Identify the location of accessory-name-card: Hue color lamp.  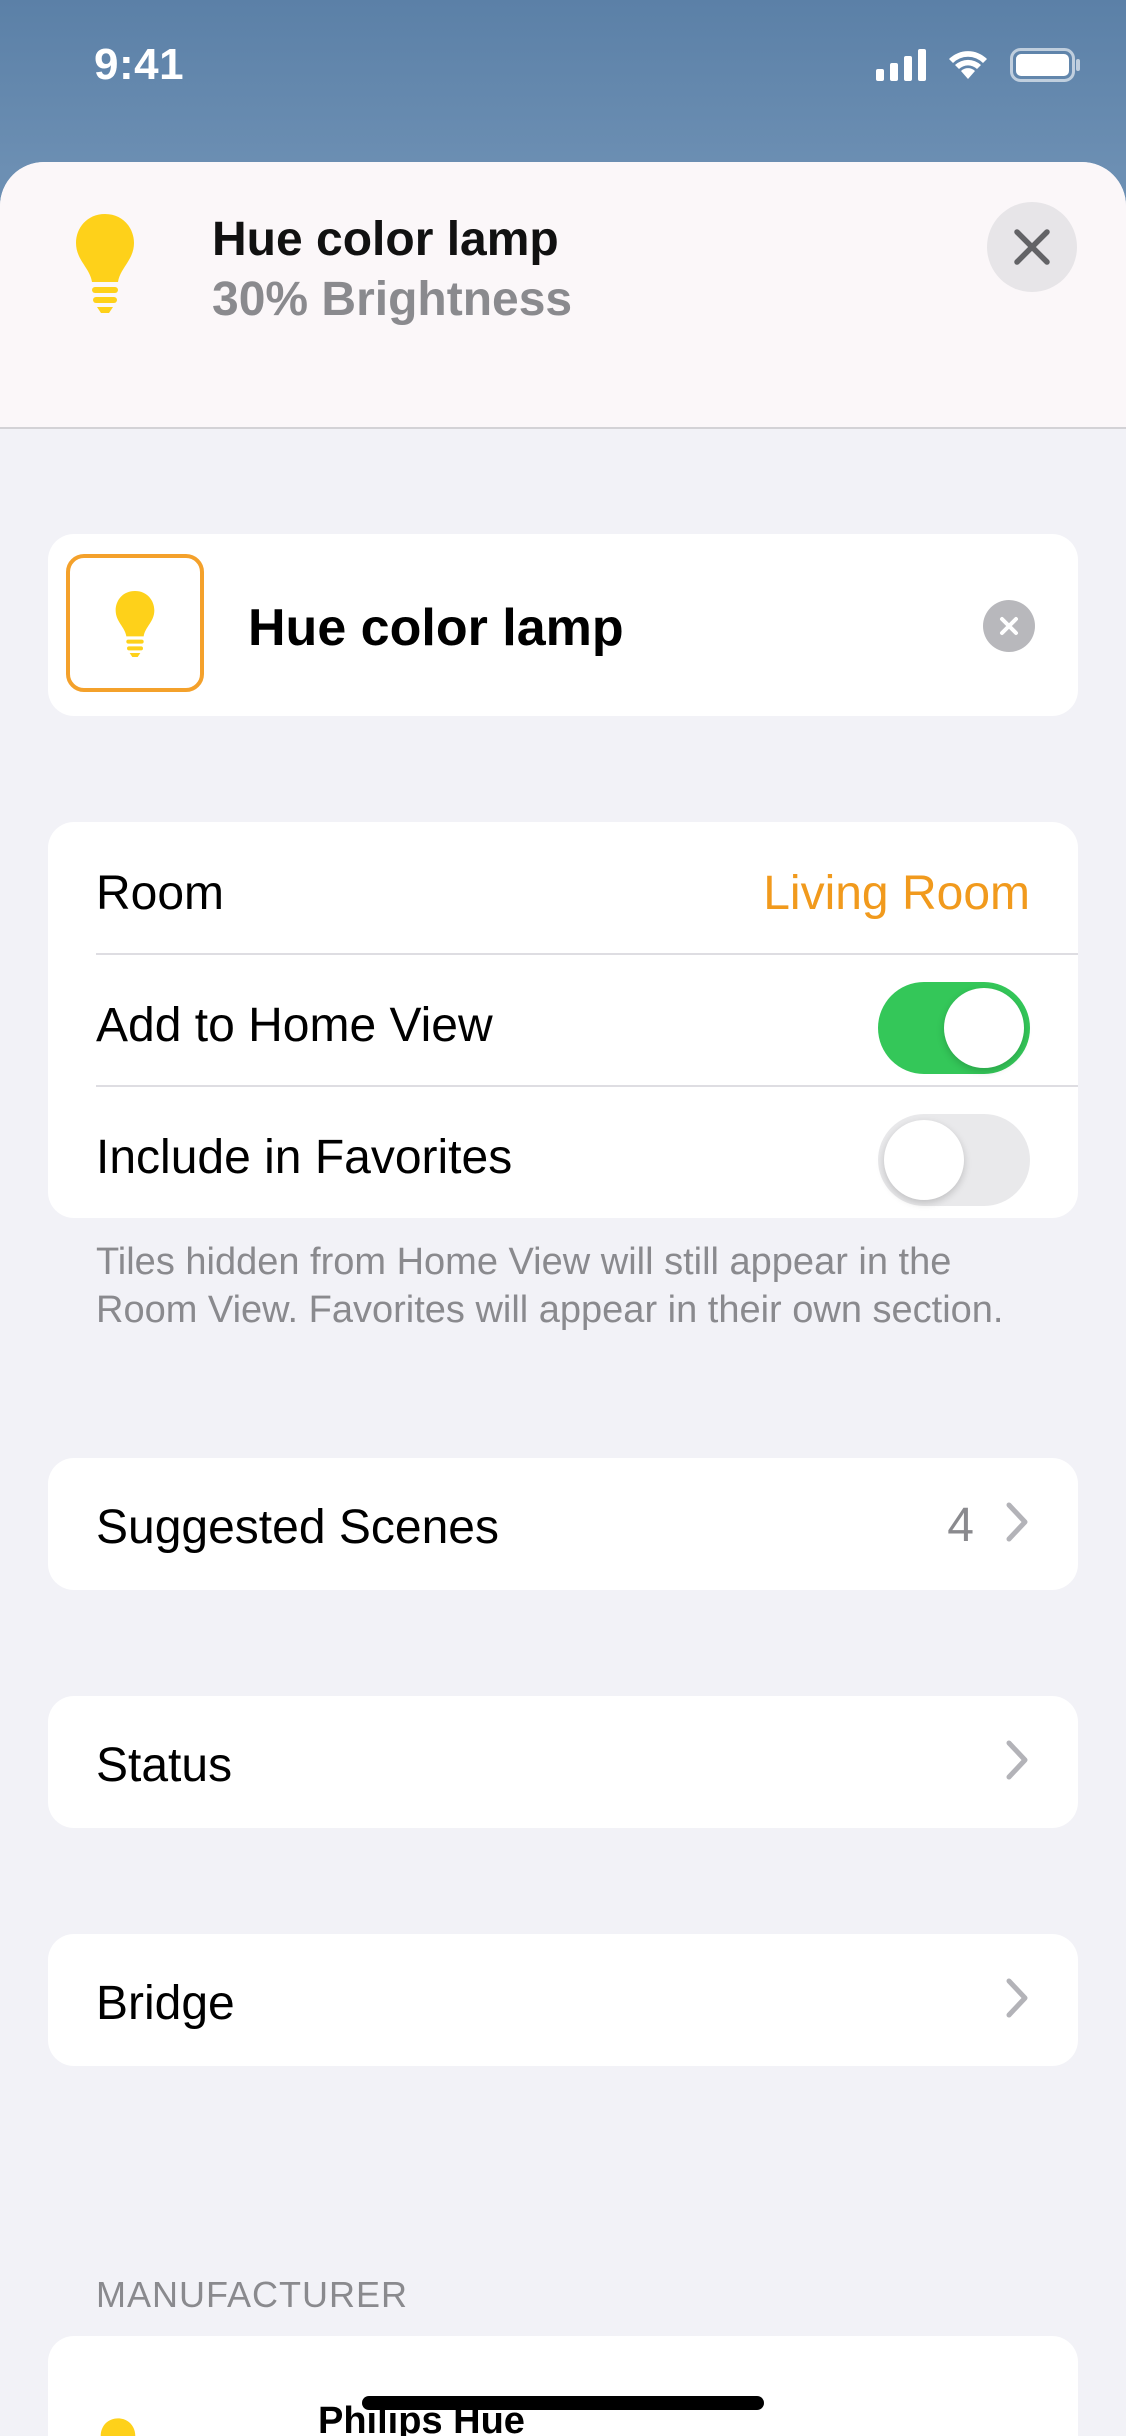
(563, 625).